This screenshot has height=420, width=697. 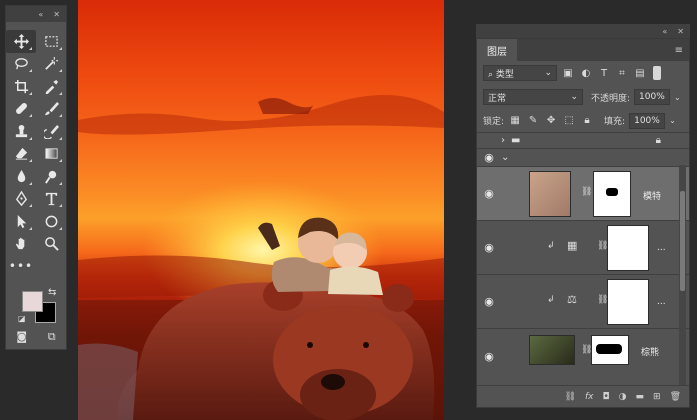 I want to click on hand-tool-icon, so click(x=21, y=244).